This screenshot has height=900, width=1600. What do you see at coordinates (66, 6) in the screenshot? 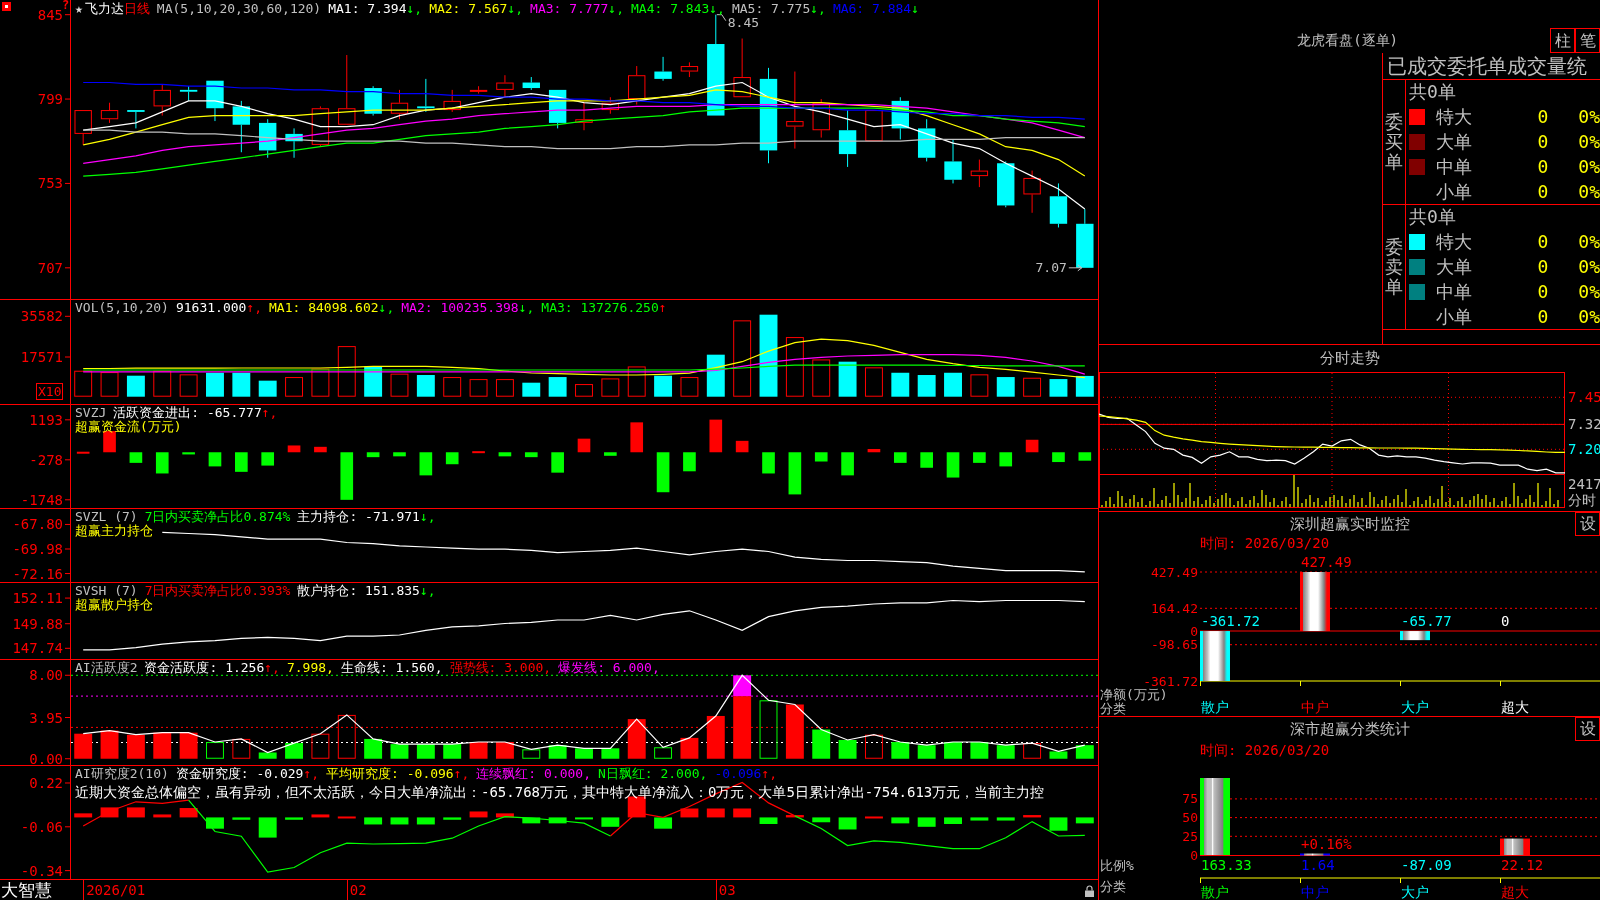
I see `help-mark: ?` at bounding box center [66, 6].